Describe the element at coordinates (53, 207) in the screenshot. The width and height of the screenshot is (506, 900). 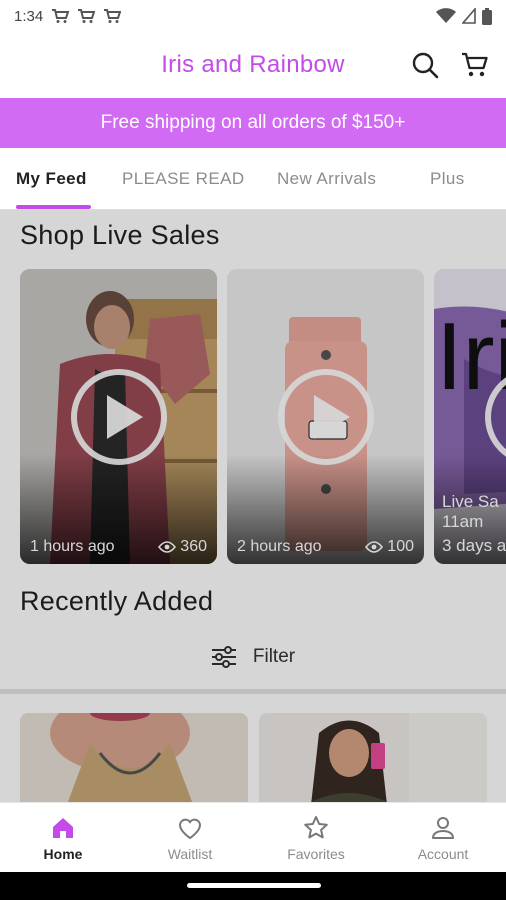
I see `active-tab-indicator` at that location.